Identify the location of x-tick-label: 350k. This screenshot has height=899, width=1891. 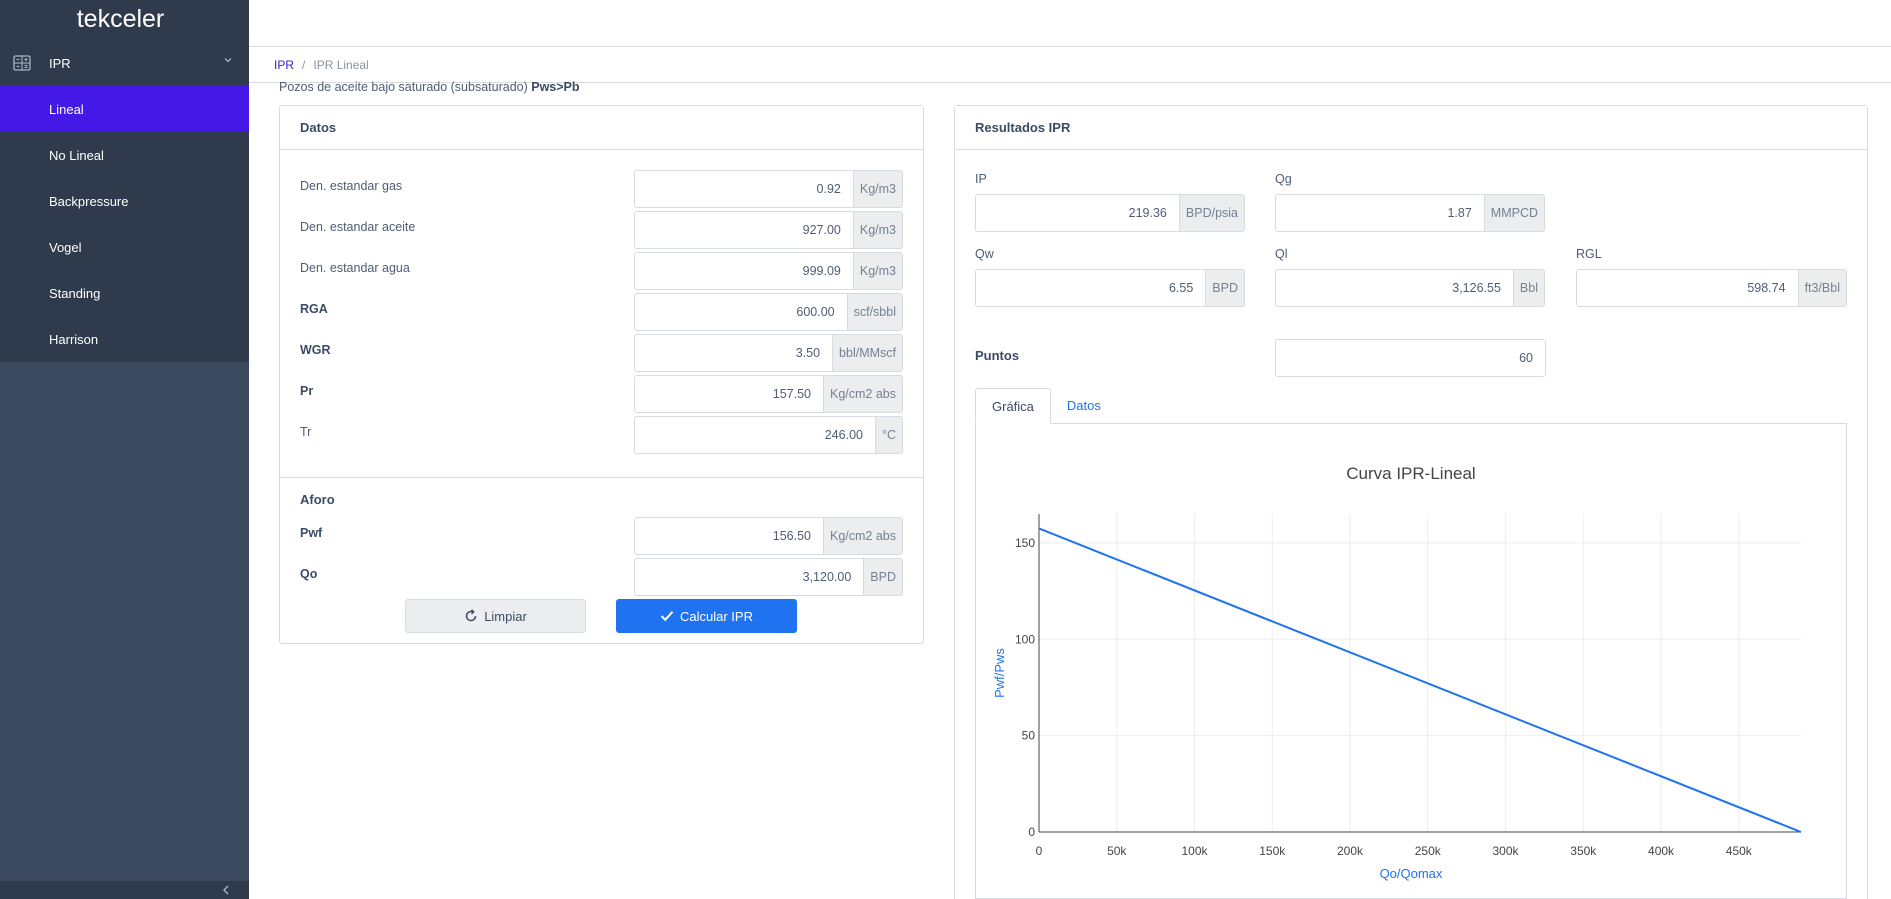
(1583, 851).